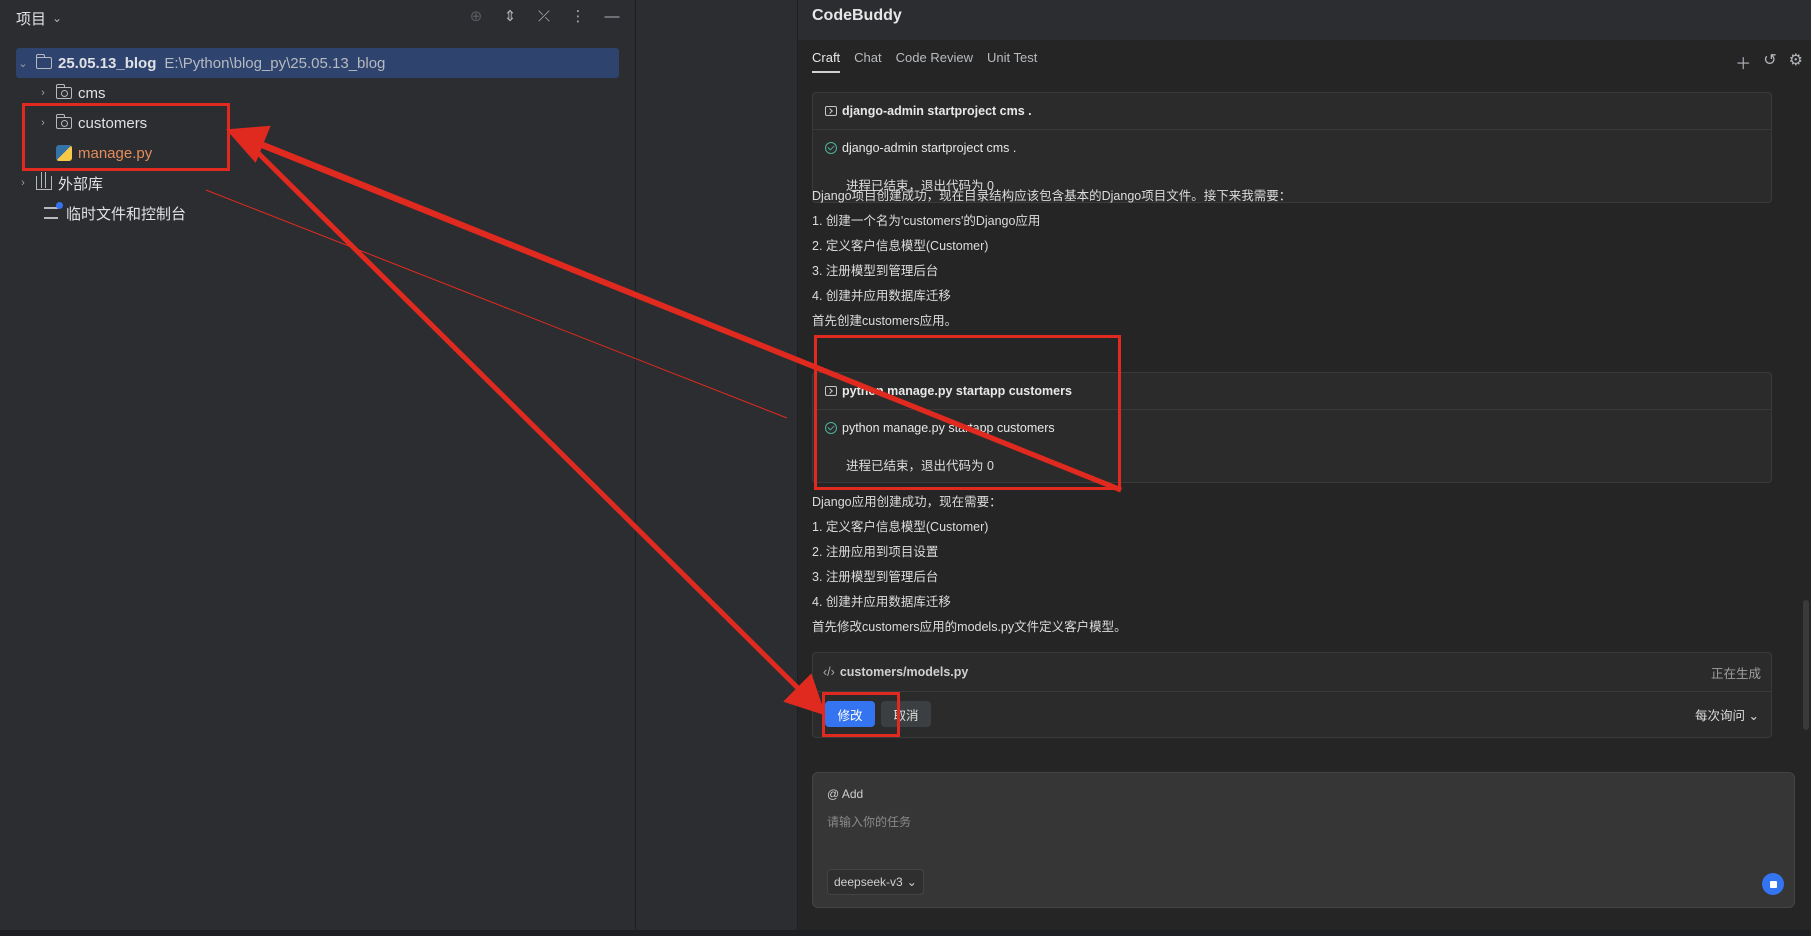  What do you see at coordinates (317, 213) in the screenshot?
I see `tree-item-scratches: 临时文件和控制台` at bounding box center [317, 213].